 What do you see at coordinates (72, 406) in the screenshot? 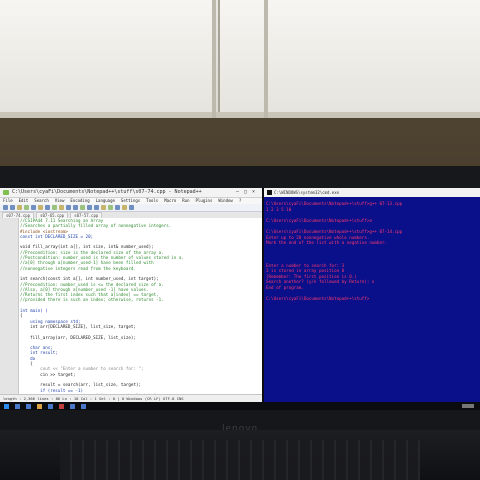
I see `notepad-plus-plus-taskbar-icon` at bounding box center [72, 406].